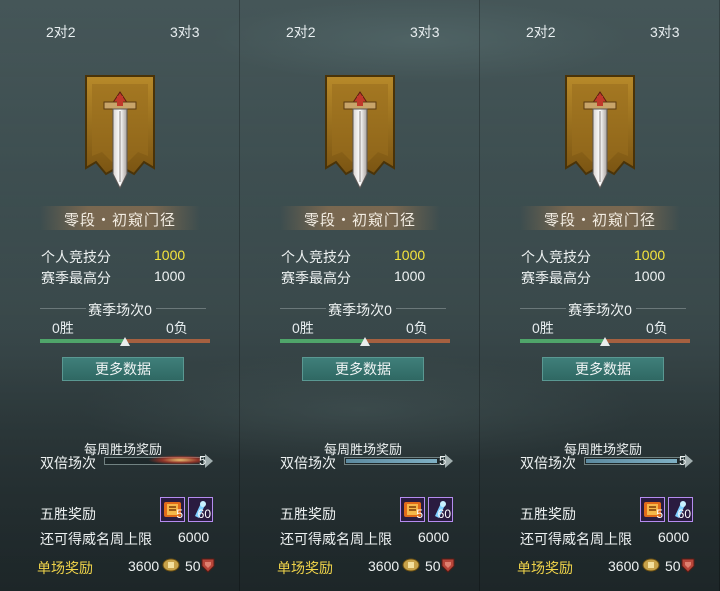 Image resolution: width=720 pixels, height=591 pixels. Describe the element at coordinates (160, 460) in the screenshot. I see `double-matches-glow` at that location.